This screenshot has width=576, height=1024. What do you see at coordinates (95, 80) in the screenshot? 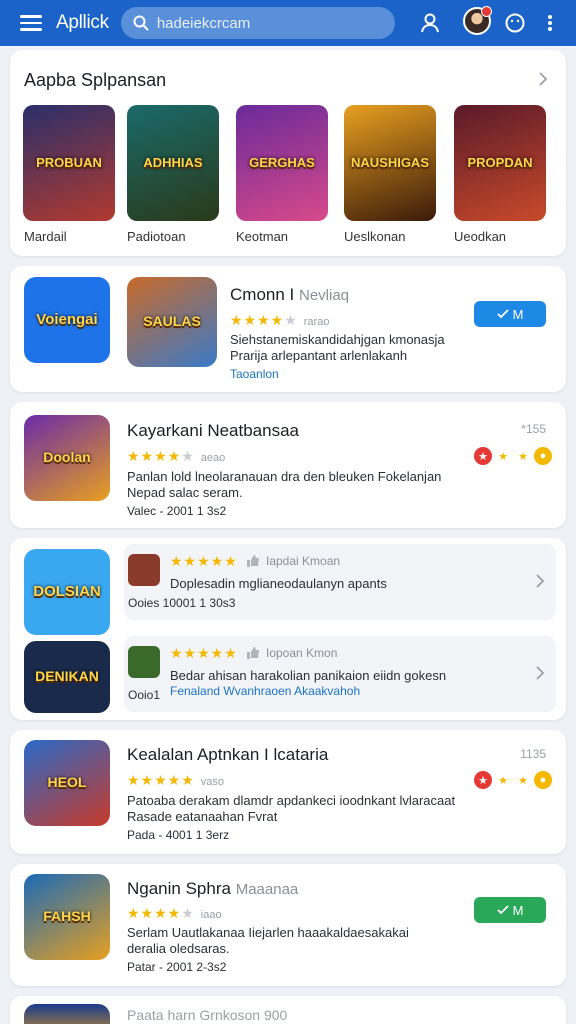
I see `section-title: Aapba Splpansan` at bounding box center [95, 80].